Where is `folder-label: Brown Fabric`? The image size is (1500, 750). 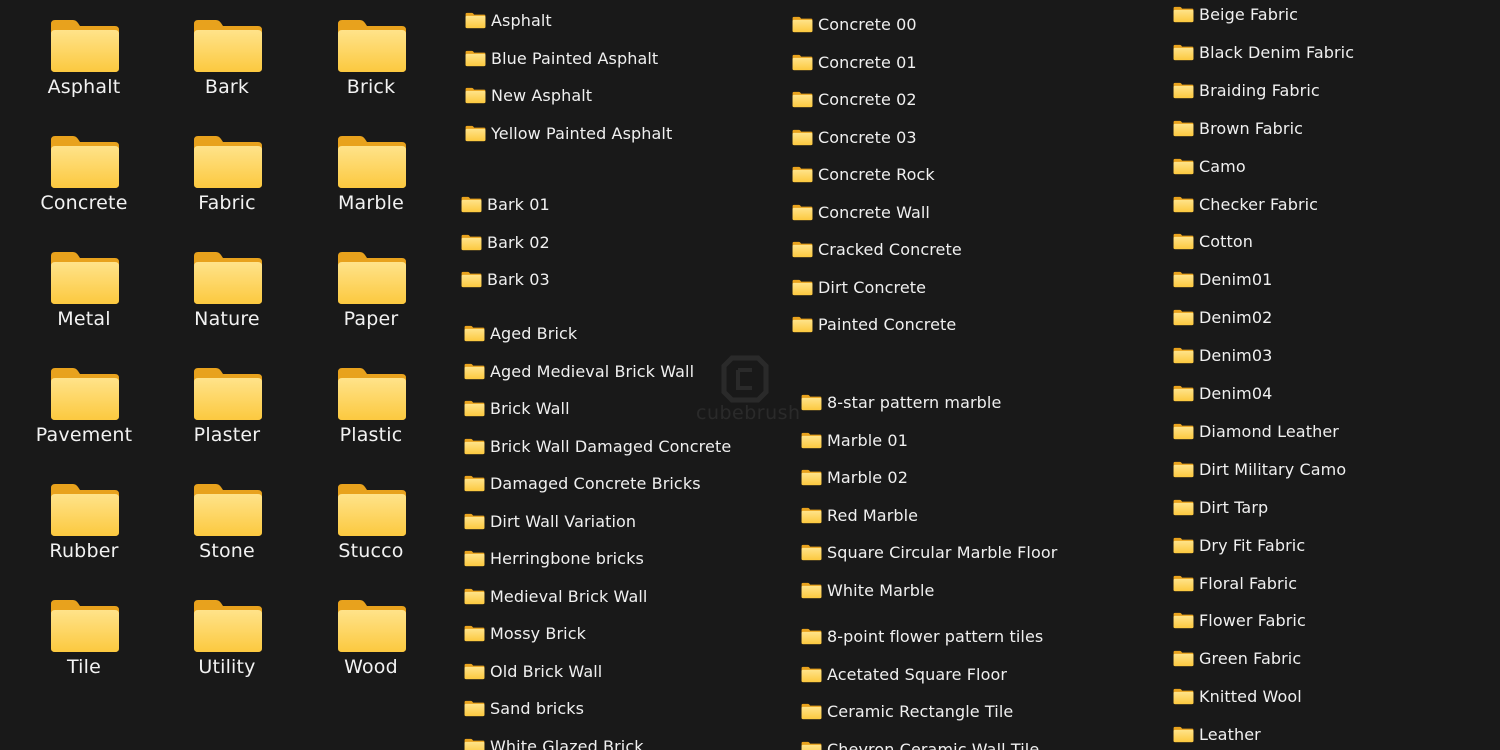 folder-label: Brown Fabric is located at coordinates (1251, 128).